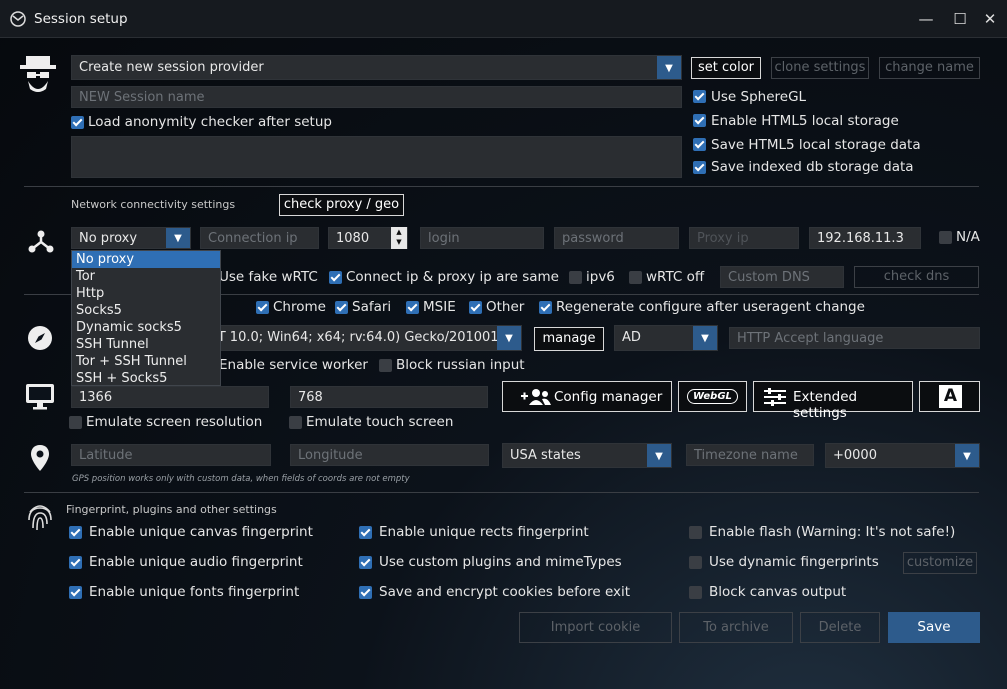 The height and width of the screenshot is (689, 1007). I want to click on wrtc-off-label: wRTC off, so click(675, 277).